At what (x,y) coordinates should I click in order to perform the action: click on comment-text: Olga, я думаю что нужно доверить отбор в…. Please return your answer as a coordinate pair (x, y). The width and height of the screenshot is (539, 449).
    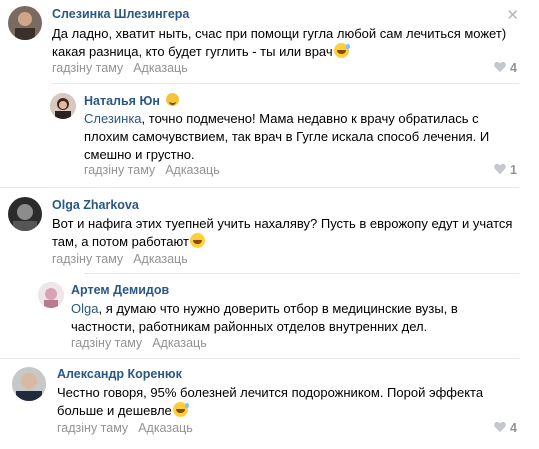
    Looking at the image, I should click on (264, 317).